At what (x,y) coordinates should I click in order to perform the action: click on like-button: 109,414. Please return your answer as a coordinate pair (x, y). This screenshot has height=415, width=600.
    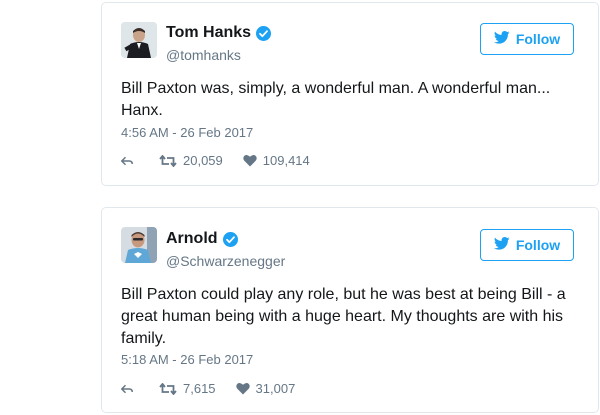
    Looking at the image, I should click on (276, 160).